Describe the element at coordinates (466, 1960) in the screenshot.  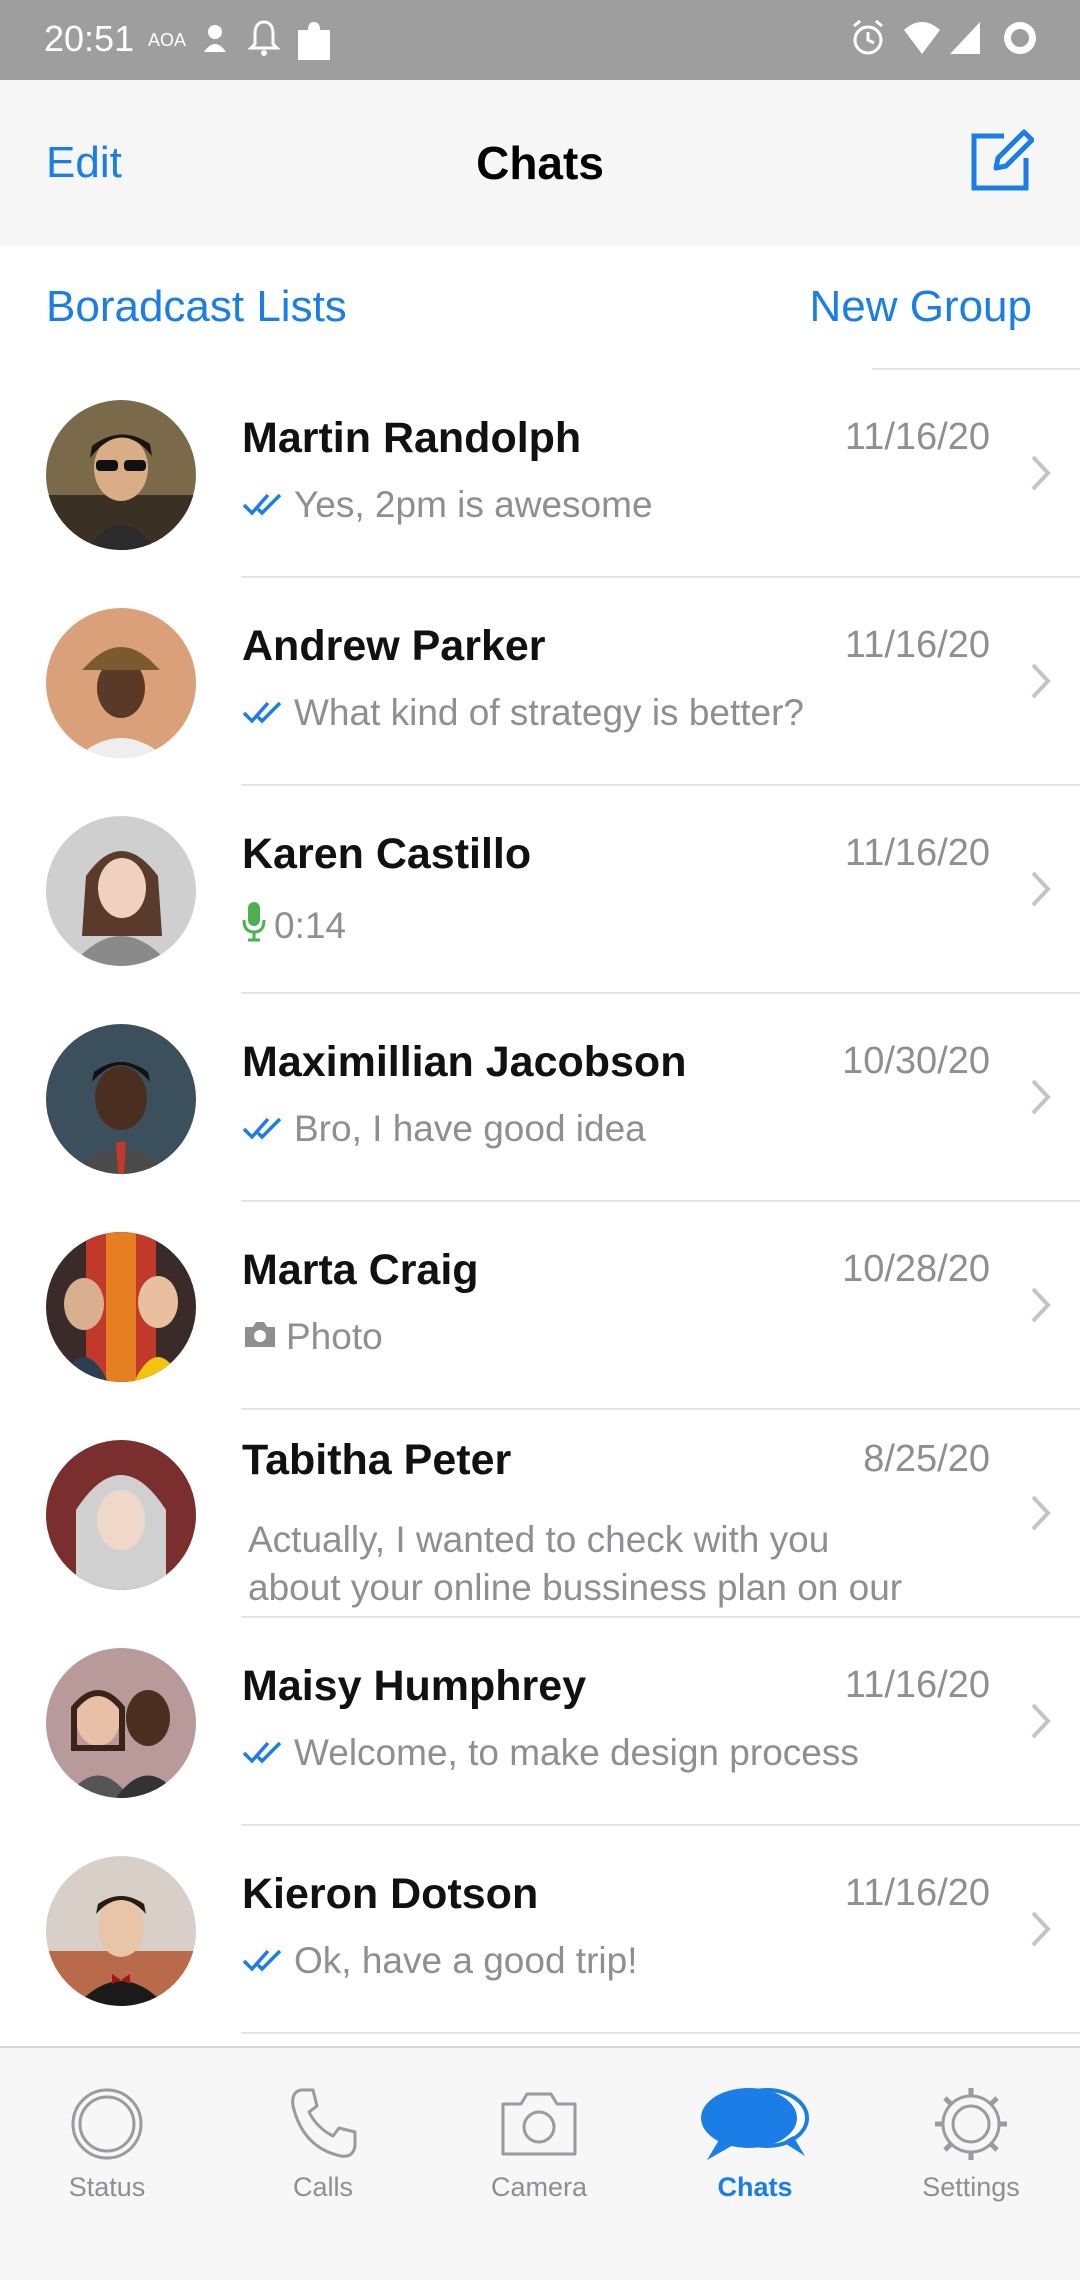
I see `message-preview-text: Ok, have a good trip!` at that location.